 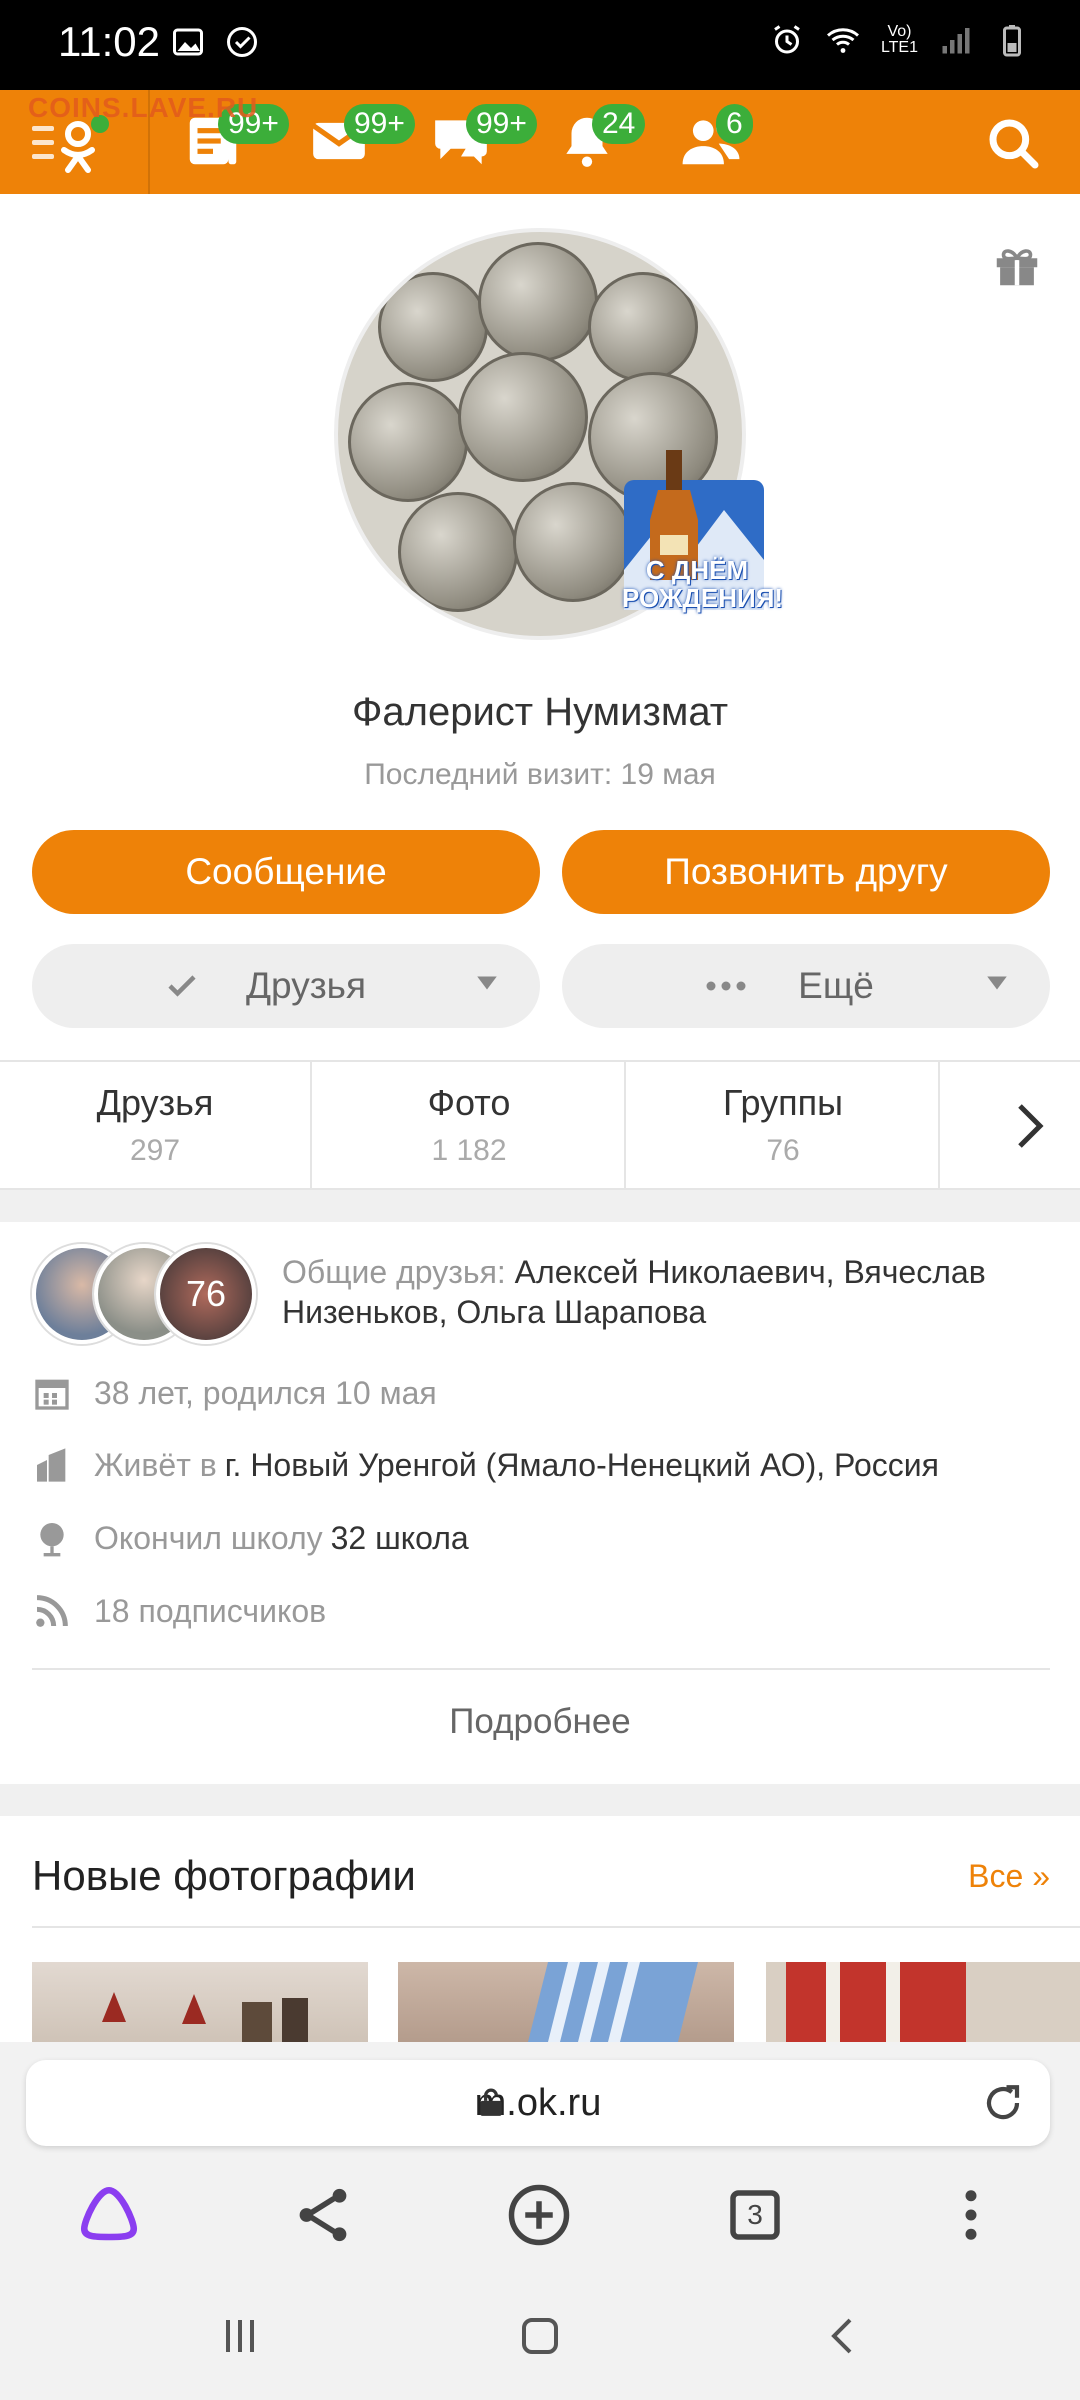 I want to click on messages-button: 99+, so click(x=361, y=142).